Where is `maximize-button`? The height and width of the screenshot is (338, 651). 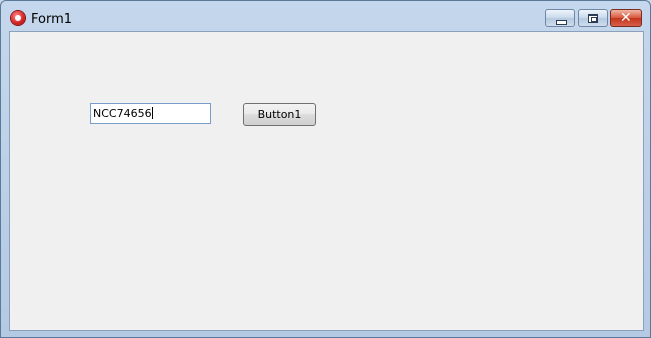 maximize-button is located at coordinates (593, 18).